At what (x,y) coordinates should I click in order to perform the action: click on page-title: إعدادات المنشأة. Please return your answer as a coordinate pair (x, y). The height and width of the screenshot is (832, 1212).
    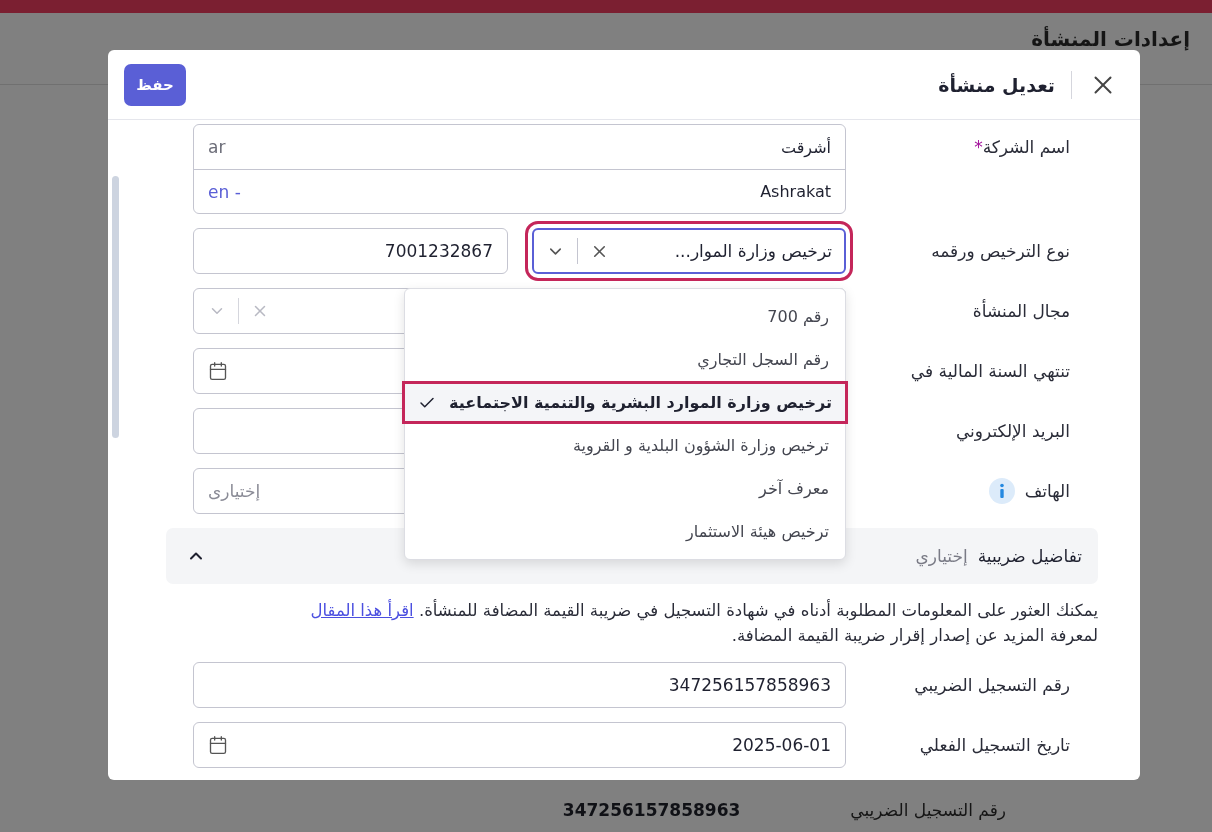
    Looking at the image, I should click on (1110, 39).